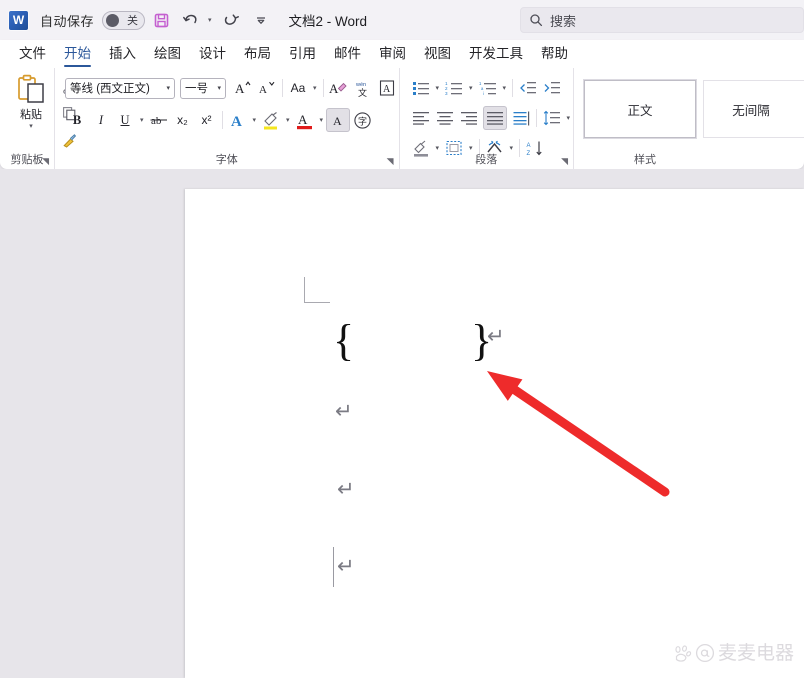 This screenshot has height=678, width=804. Describe the element at coordinates (438, 88) in the screenshot. I see `bullets-dropdown-arrow: ▾` at that location.